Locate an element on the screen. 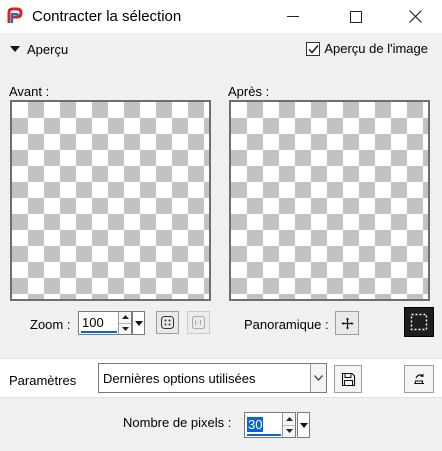 The width and height of the screenshot is (442, 451). close-icon is located at coordinates (415, 16).